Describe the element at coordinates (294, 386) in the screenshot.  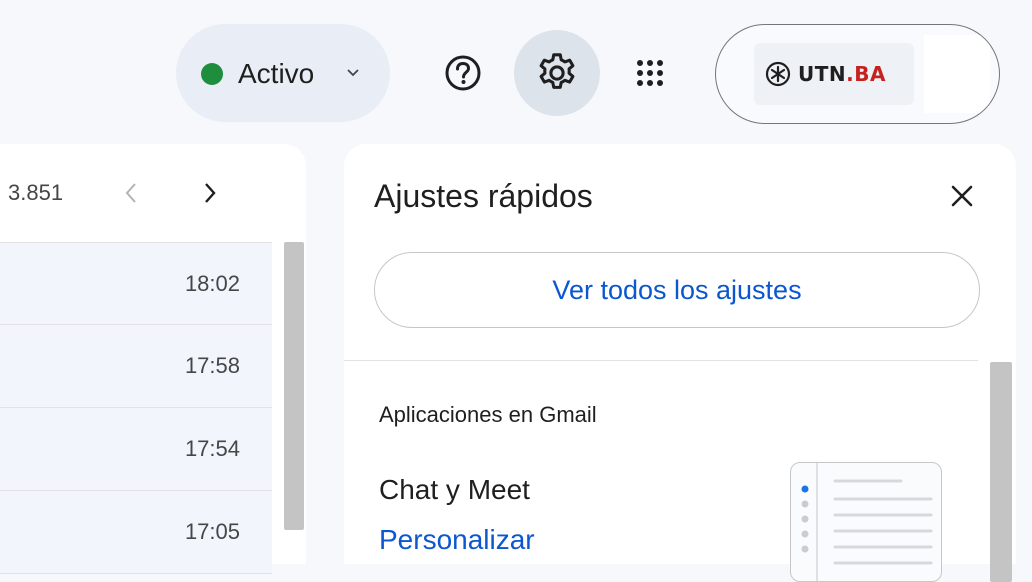
I see `mail-list-scrollbar` at that location.